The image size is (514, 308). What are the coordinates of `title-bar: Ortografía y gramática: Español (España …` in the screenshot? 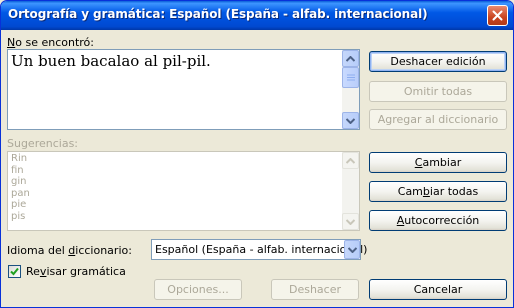 It's located at (257, 15).